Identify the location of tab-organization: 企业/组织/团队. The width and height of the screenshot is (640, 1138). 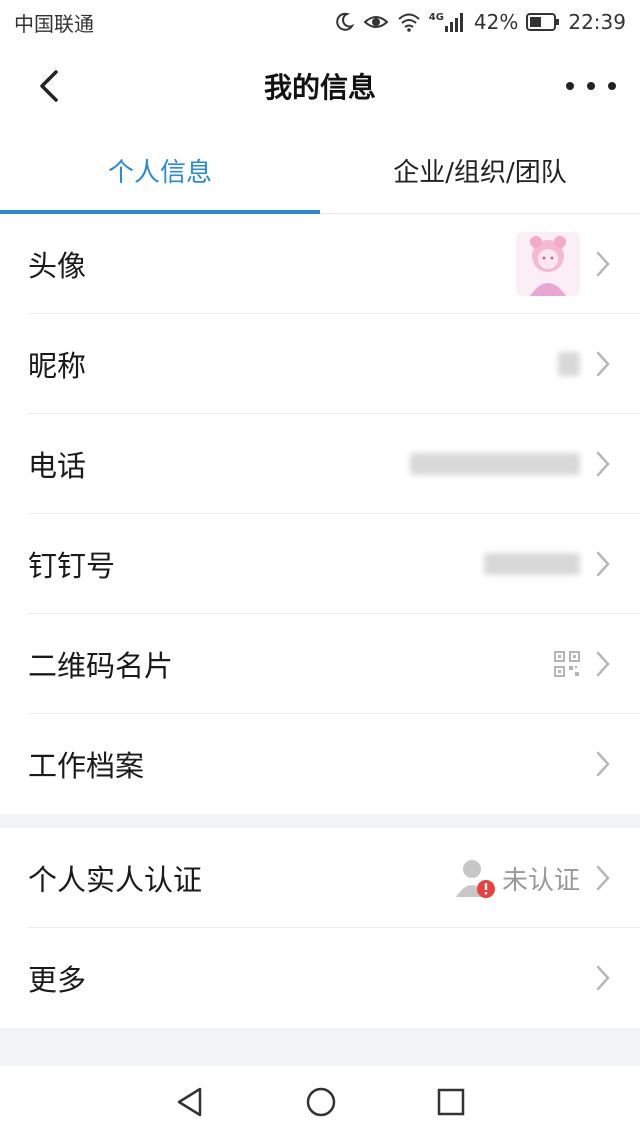
(480, 170).